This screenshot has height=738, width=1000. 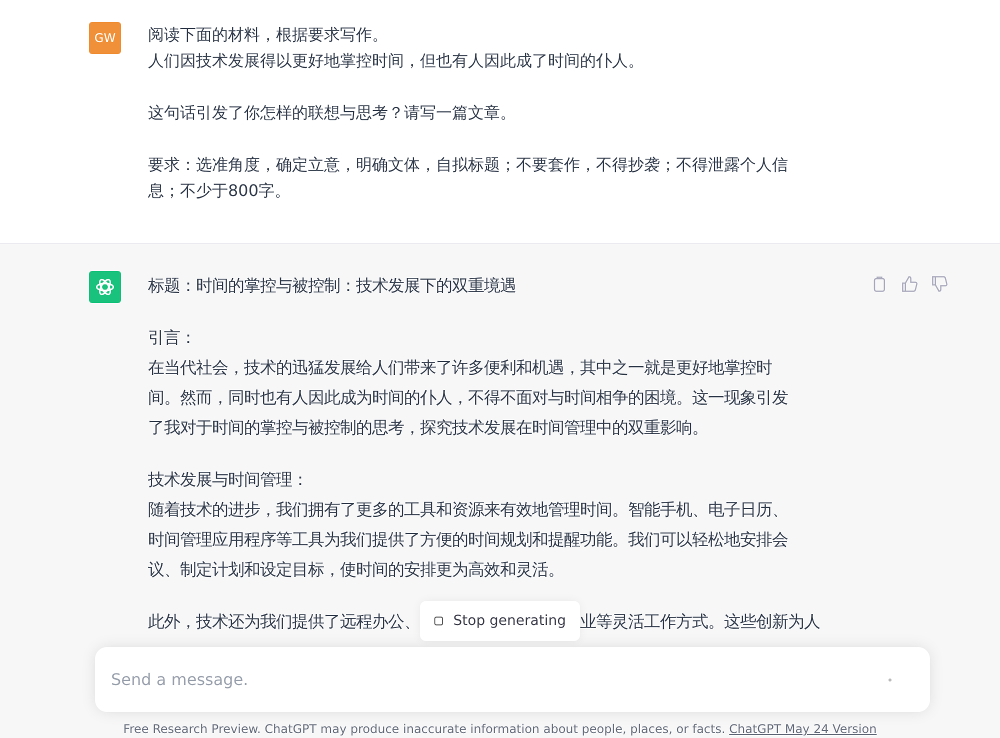 I want to click on message-text: 这句话引发了你怎样的联想与思考？请写一篇文章。, so click(x=332, y=113).